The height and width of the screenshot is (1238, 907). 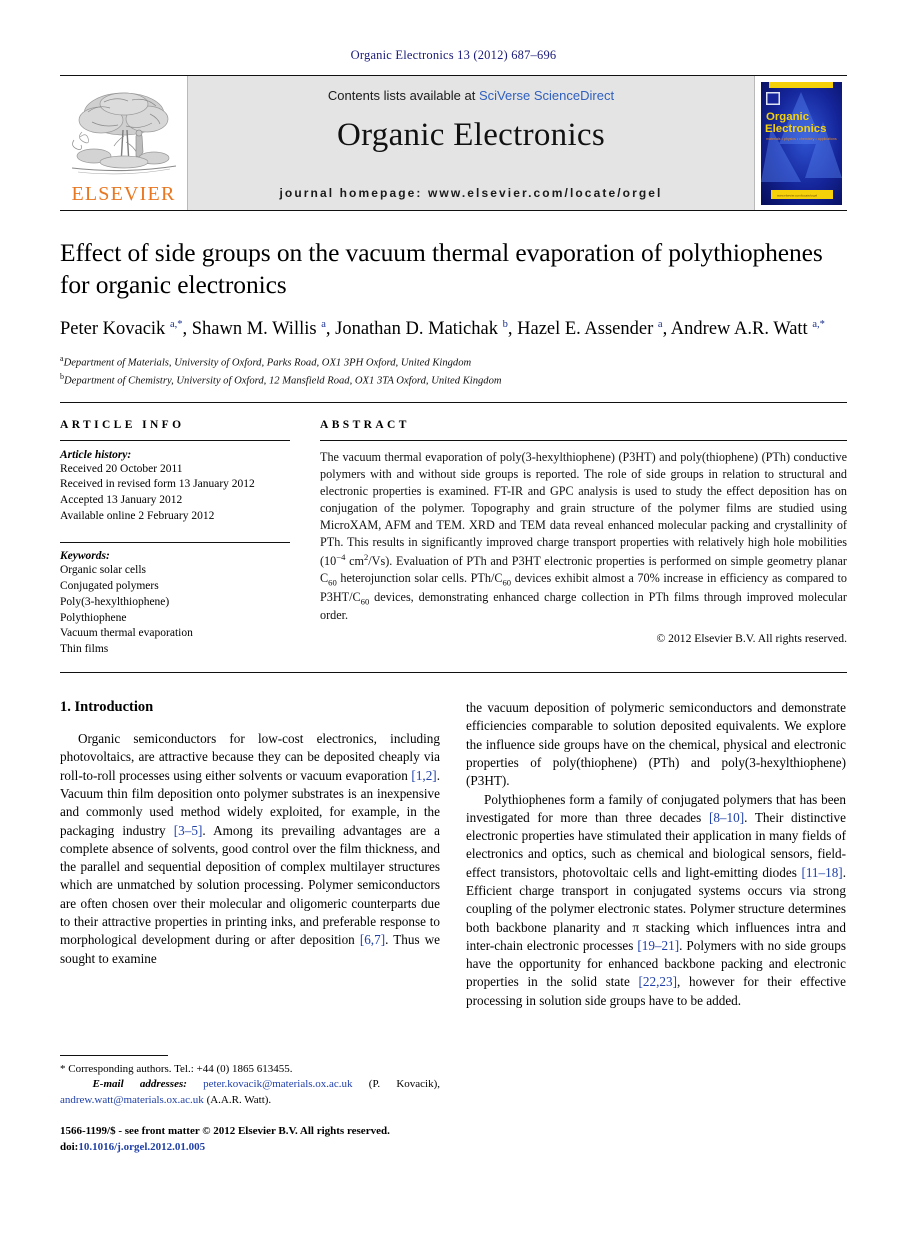 What do you see at coordinates (797, 195) in the screenshot?
I see `svg-text: www.elsevier.com/locate/orgel` at bounding box center [797, 195].